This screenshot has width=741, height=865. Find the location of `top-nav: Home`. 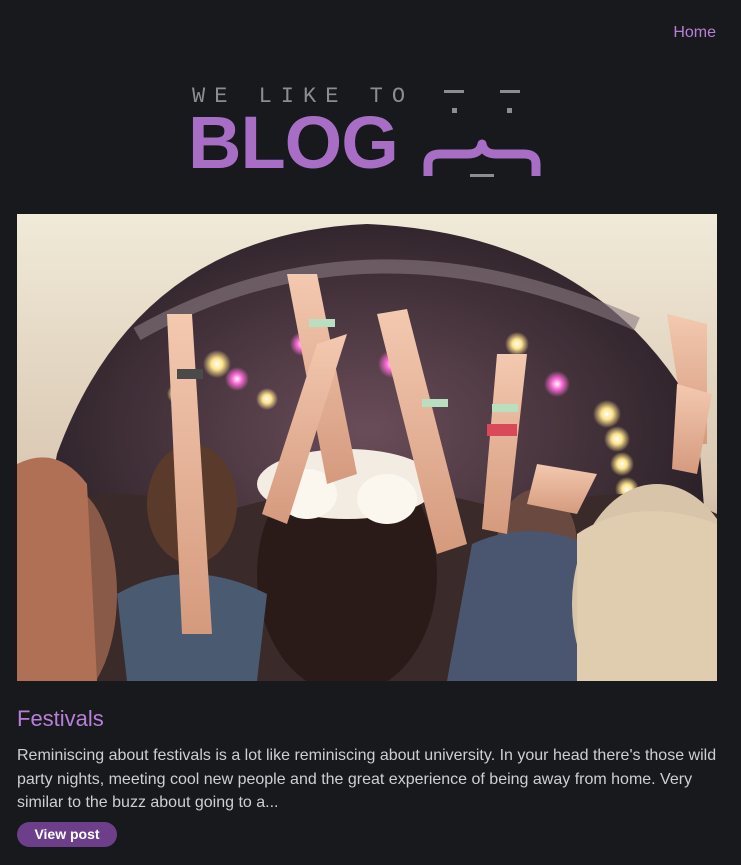

top-nav: Home is located at coordinates (694, 33).